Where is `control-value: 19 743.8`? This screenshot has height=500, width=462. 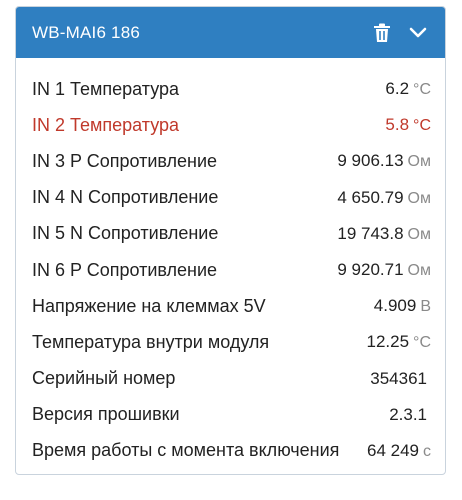
control-value: 19 743.8 is located at coordinates (370, 233).